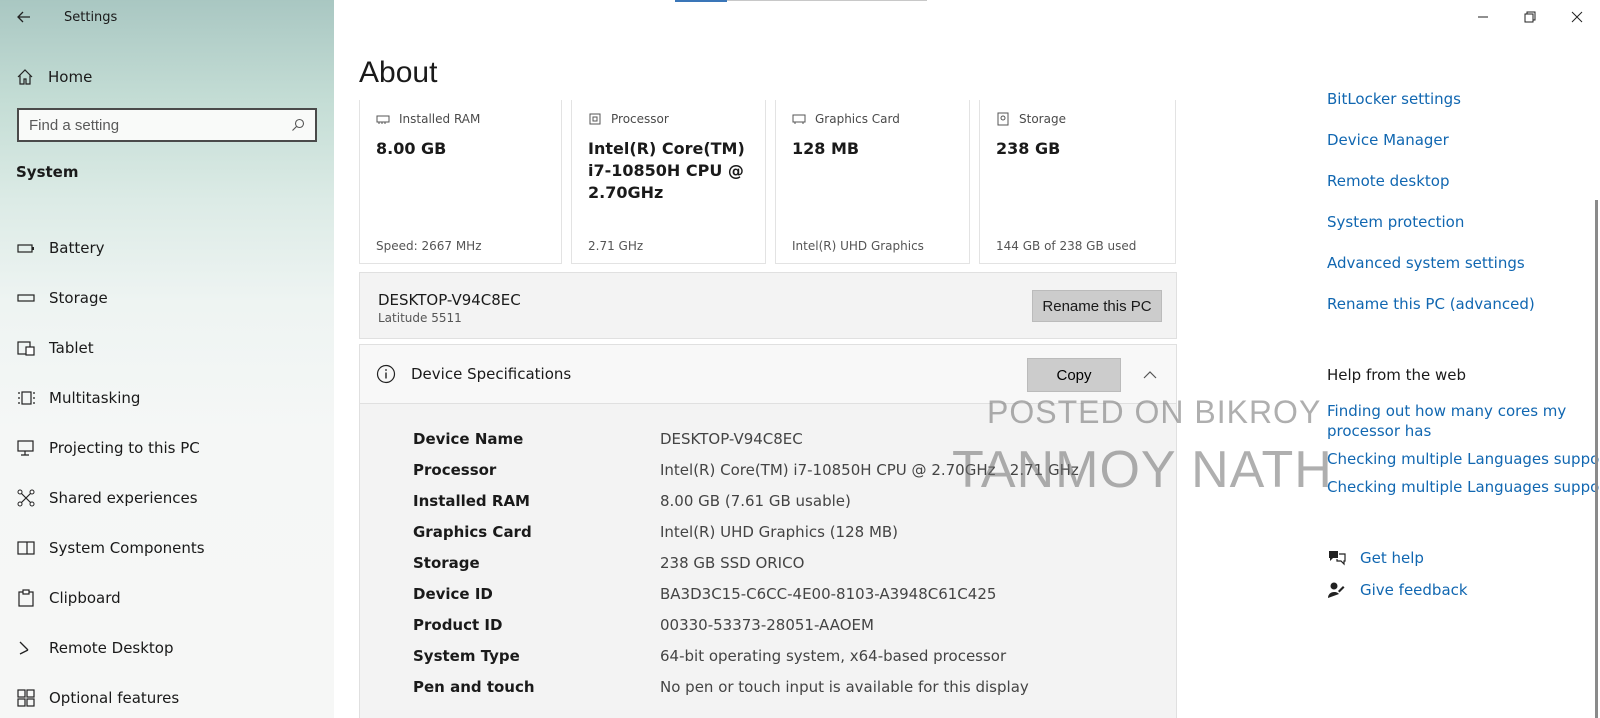 This screenshot has height=718, width=1600. Describe the element at coordinates (167, 648) in the screenshot. I see `sidebar-item-remote-desktop: Remote Desktop` at that location.